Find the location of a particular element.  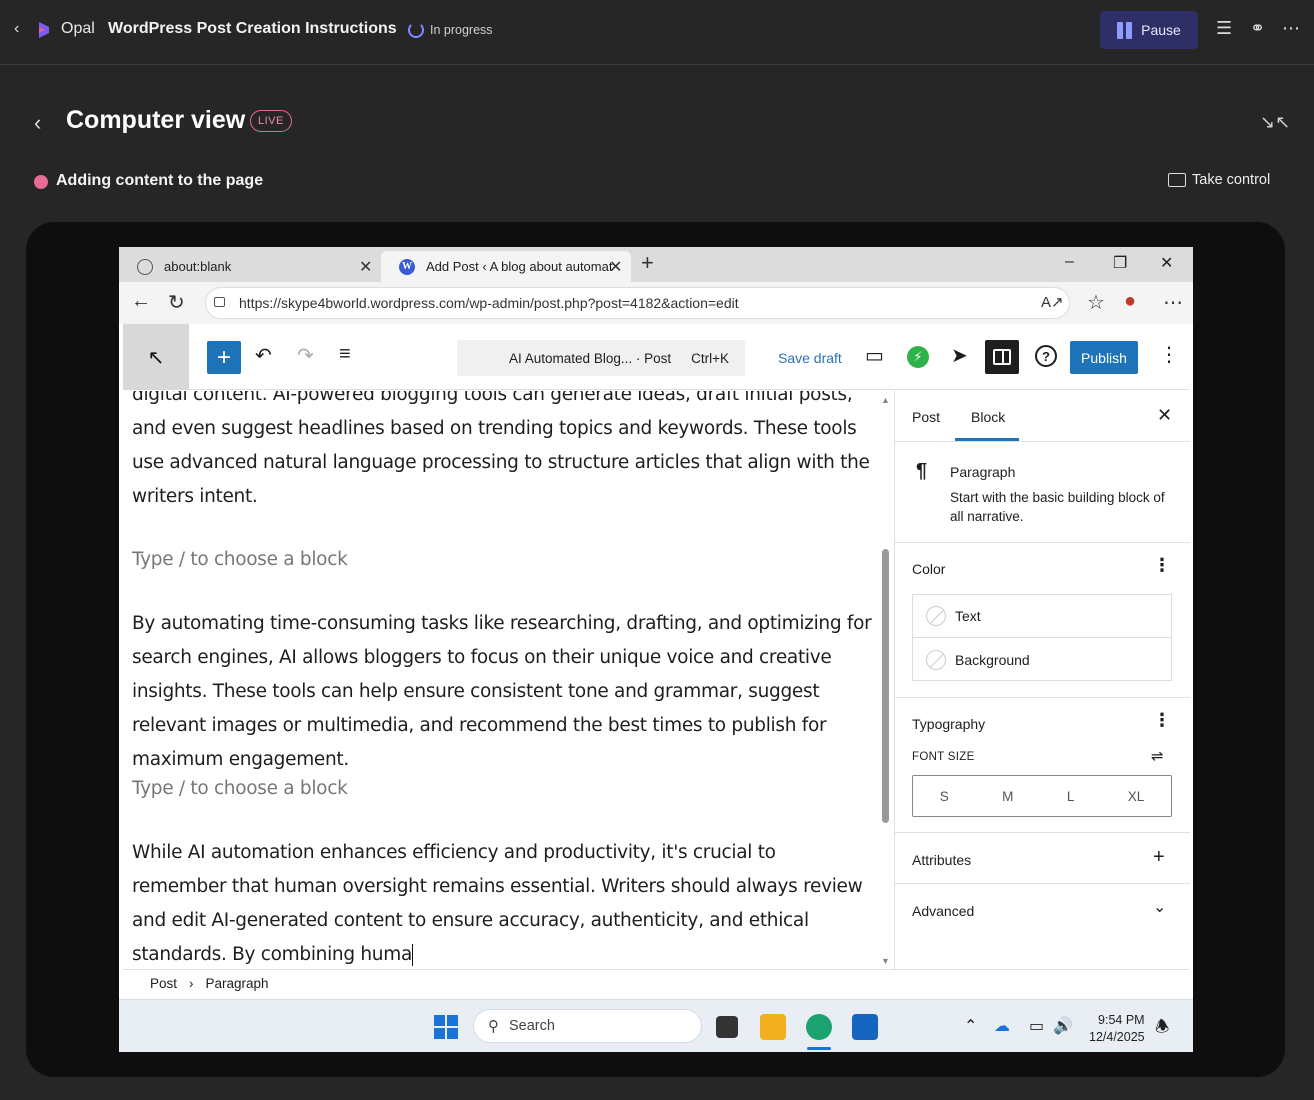

show-hidden-icon: ⌃ is located at coordinates (970, 1026).